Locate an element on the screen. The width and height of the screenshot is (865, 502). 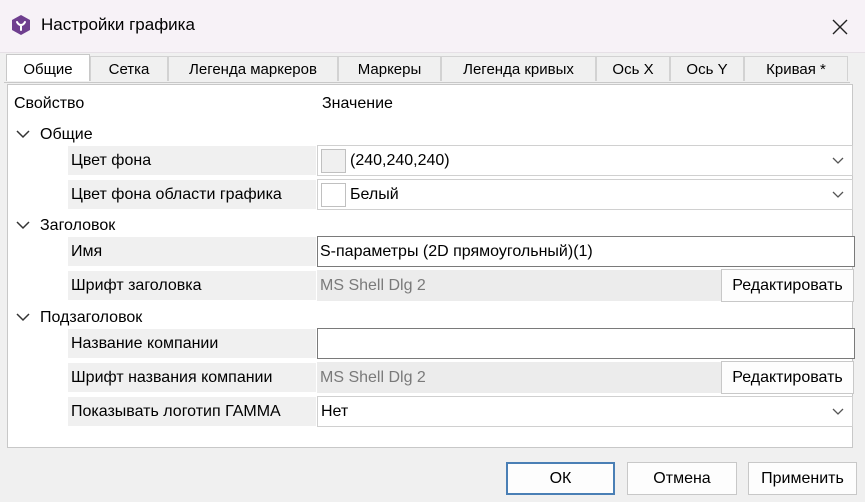
app-logo-icon is located at coordinates (21, 25).